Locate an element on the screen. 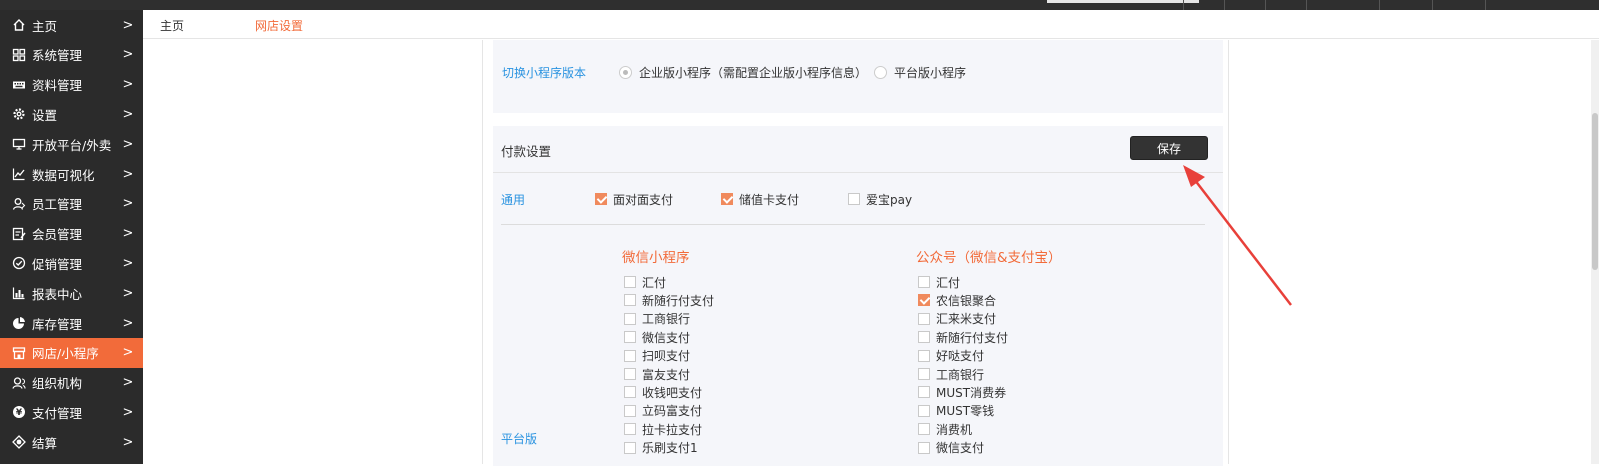 The width and height of the screenshot is (1599, 466). payment-option-label: 收钱吧支付 is located at coordinates (672, 392).